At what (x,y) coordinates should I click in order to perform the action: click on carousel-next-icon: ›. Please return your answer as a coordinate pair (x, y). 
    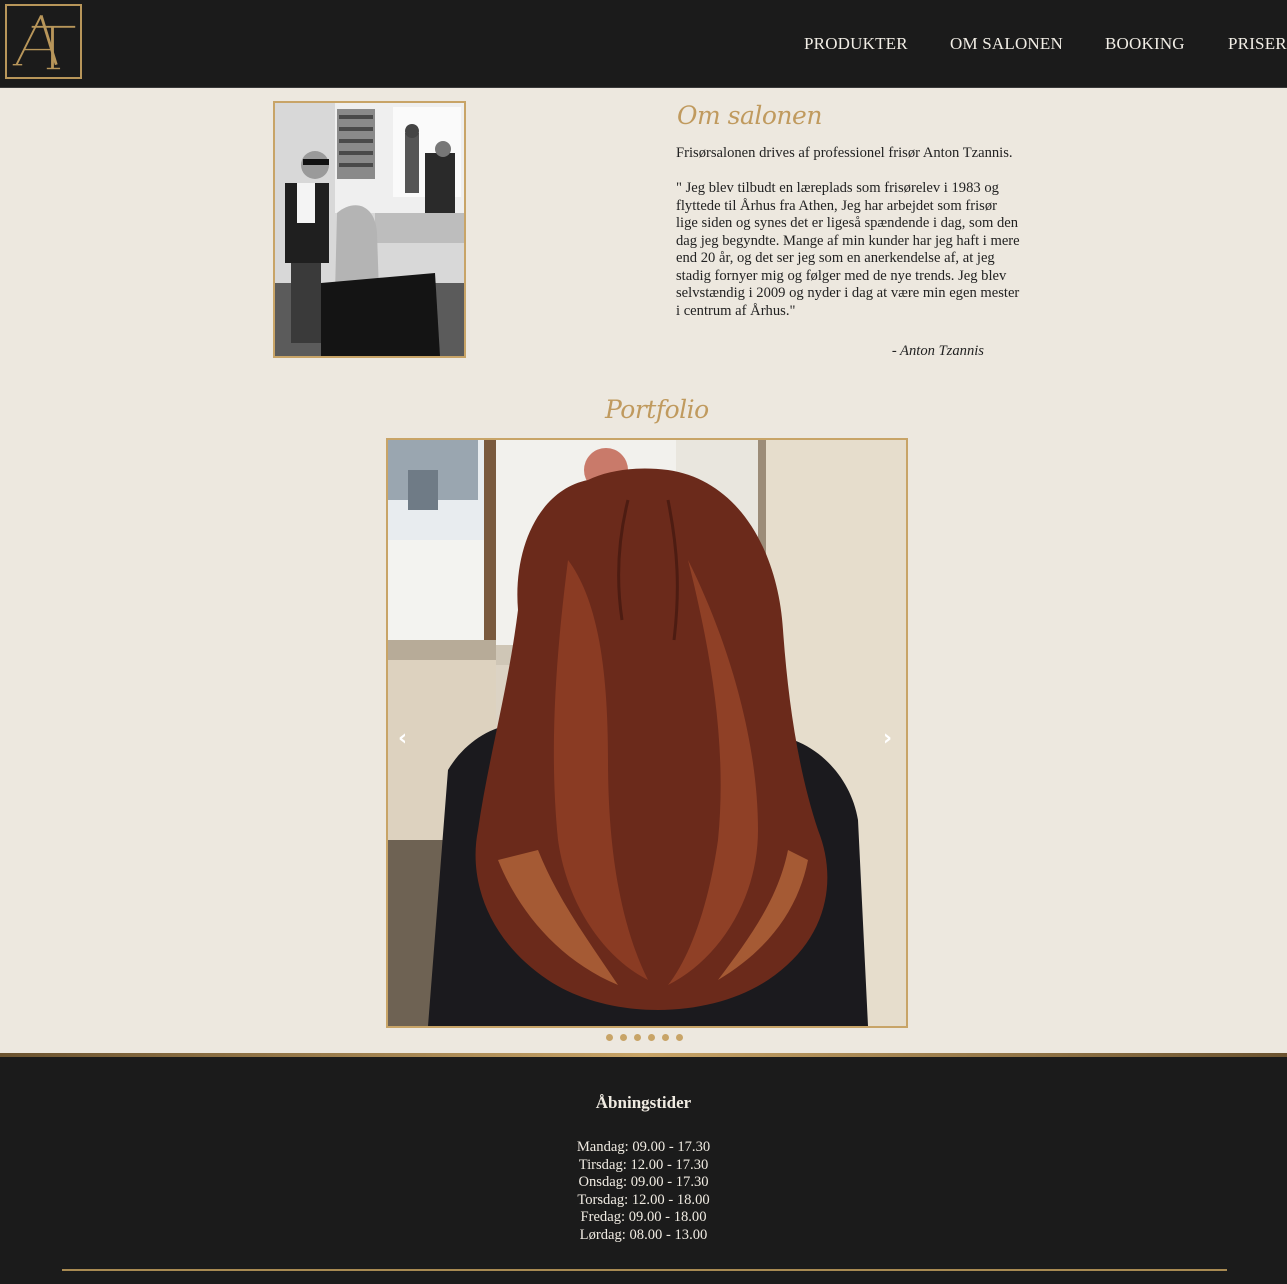
    Looking at the image, I should click on (887, 738).